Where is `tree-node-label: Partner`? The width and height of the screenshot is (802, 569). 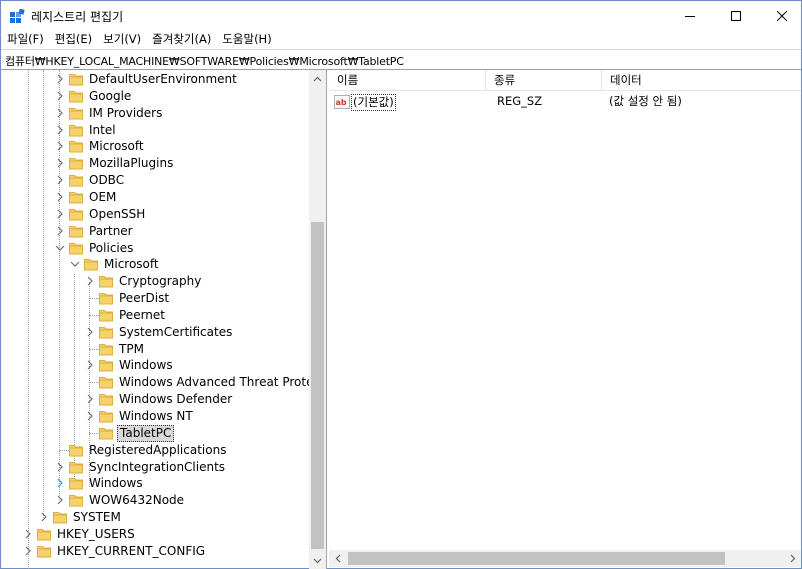 tree-node-label: Partner is located at coordinates (111, 231).